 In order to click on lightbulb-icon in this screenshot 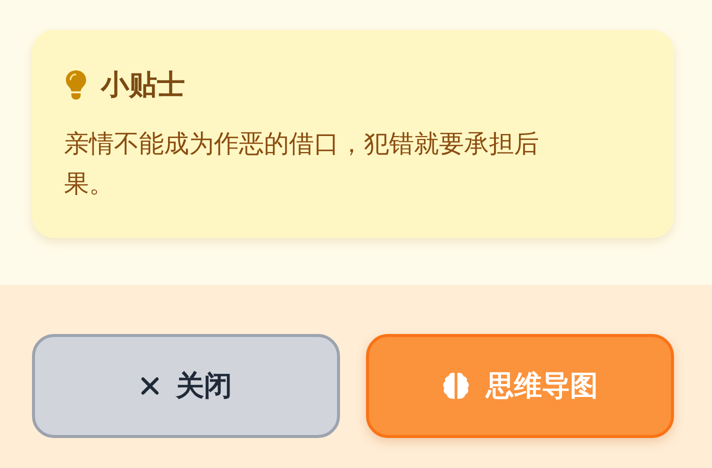, I will do `click(76, 85)`.